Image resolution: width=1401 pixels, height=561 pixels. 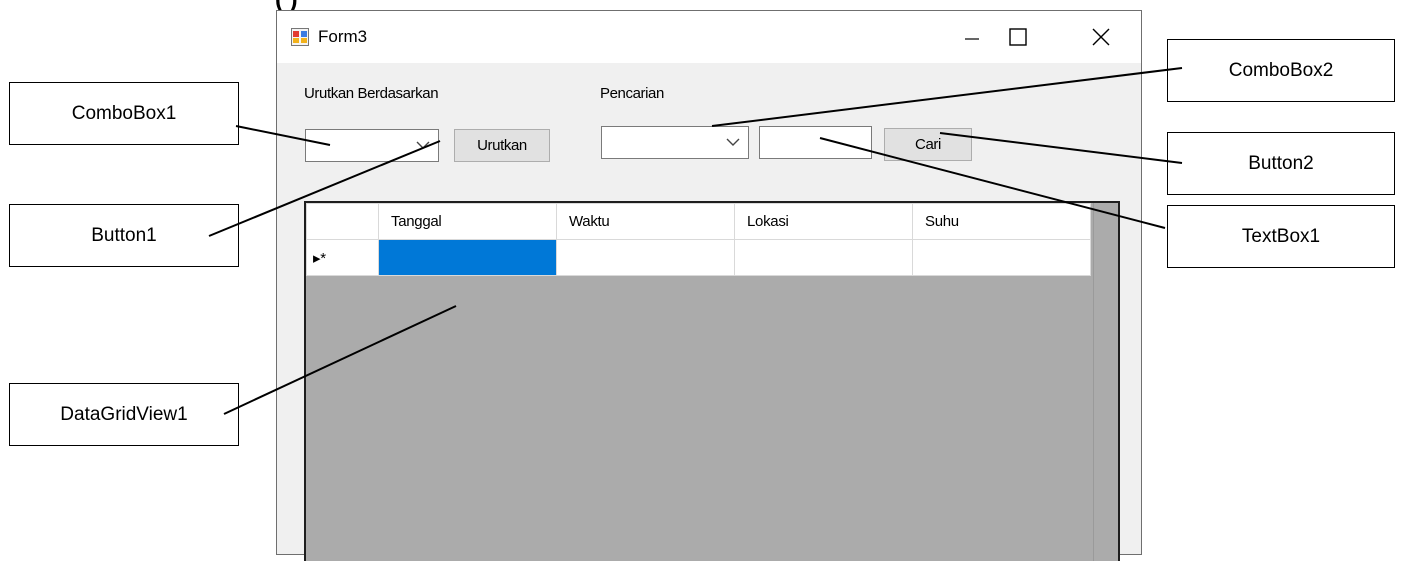 What do you see at coordinates (1061, 148) in the screenshot?
I see `leader-button2` at bounding box center [1061, 148].